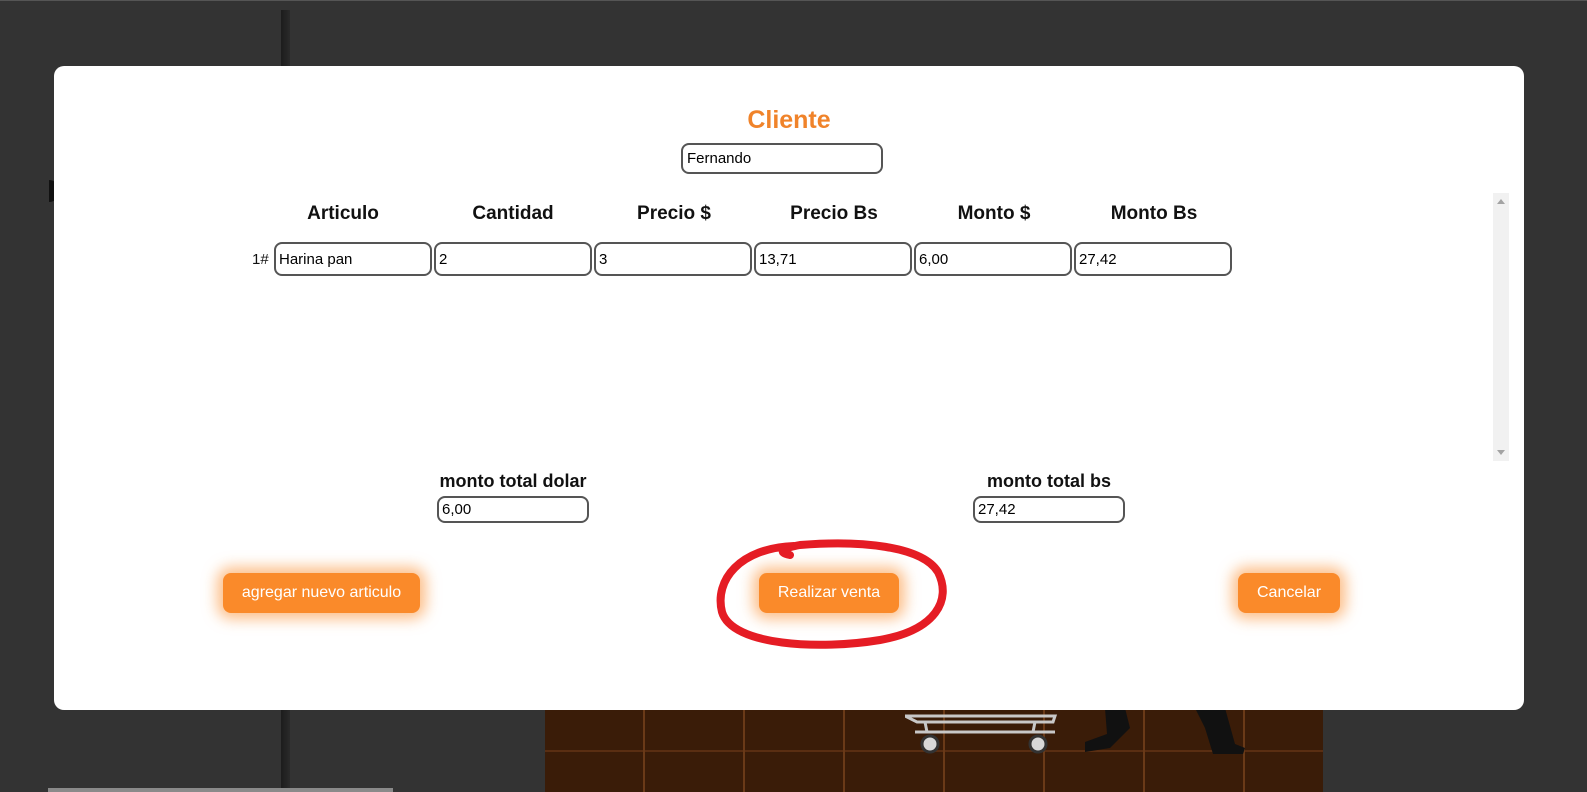 The height and width of the screenshot is (792, 1587). Describe the element at coordinates (1501, 452) in the screenshot. I see `scroll-down-arrow-icon` at that location.